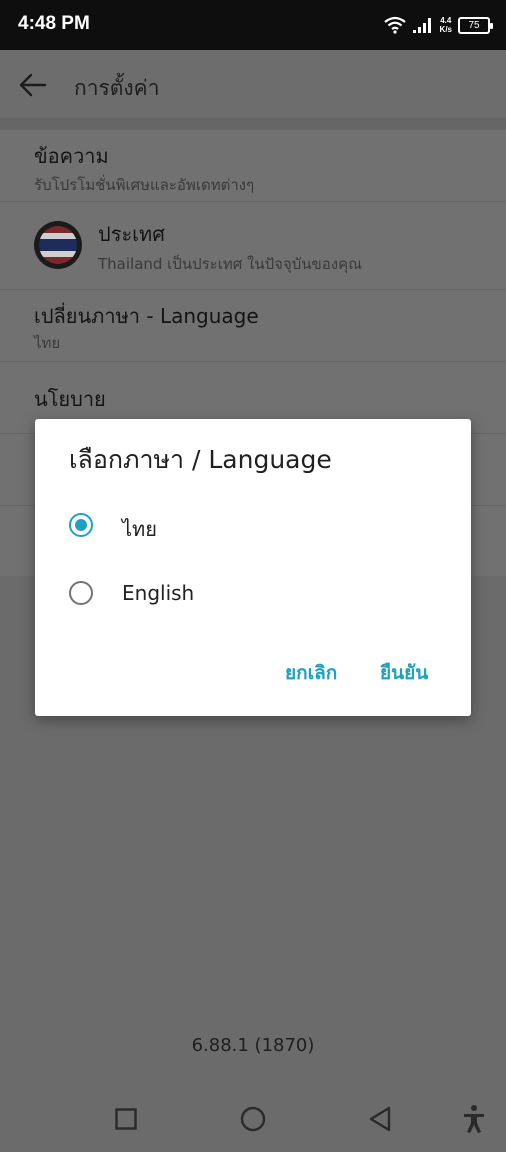 The image size is (506, 1152). What do you see at coordinates (33, 85) in the screenshot?
I see `back-arrow-icon` at bounding box center [33, 85].